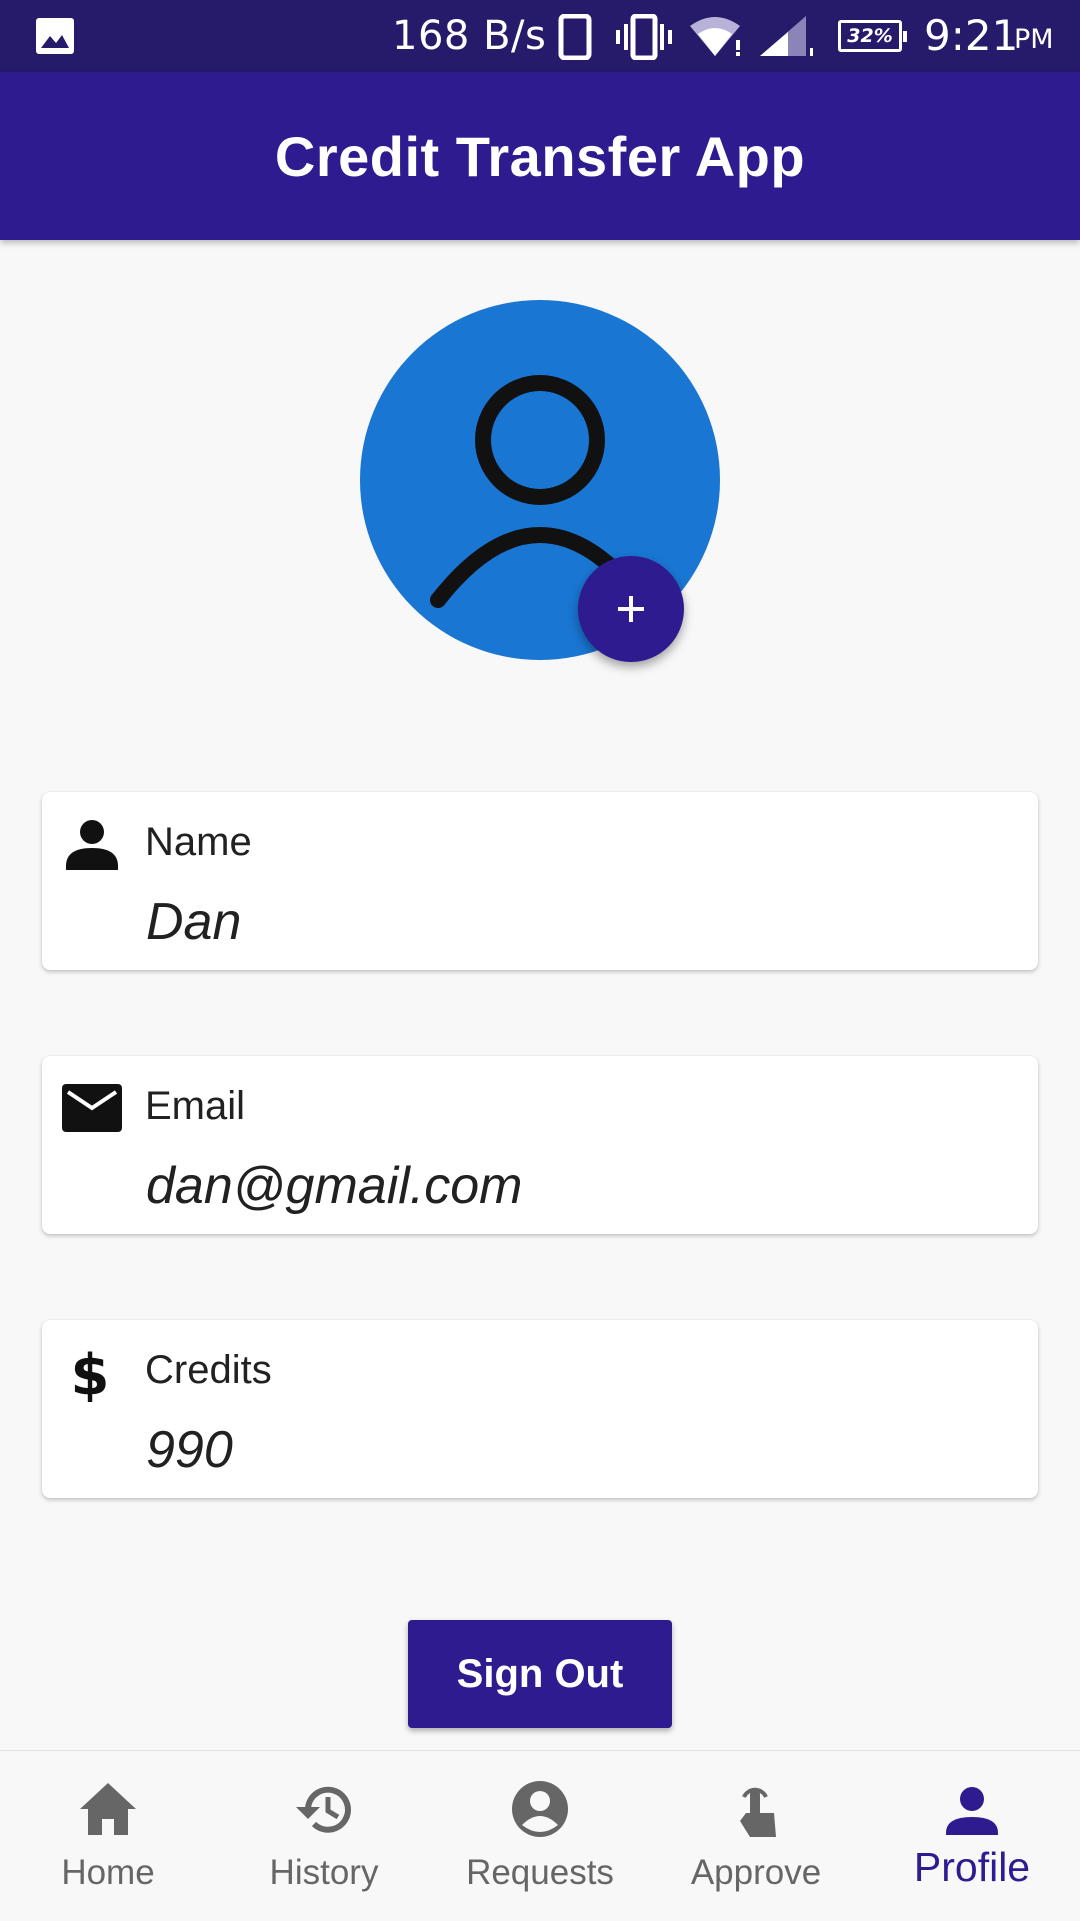 Image resolution: width=1080 pixels, height=1921 pixels. I want to click on nav-item-profile: Profile, so click(972, 1836).